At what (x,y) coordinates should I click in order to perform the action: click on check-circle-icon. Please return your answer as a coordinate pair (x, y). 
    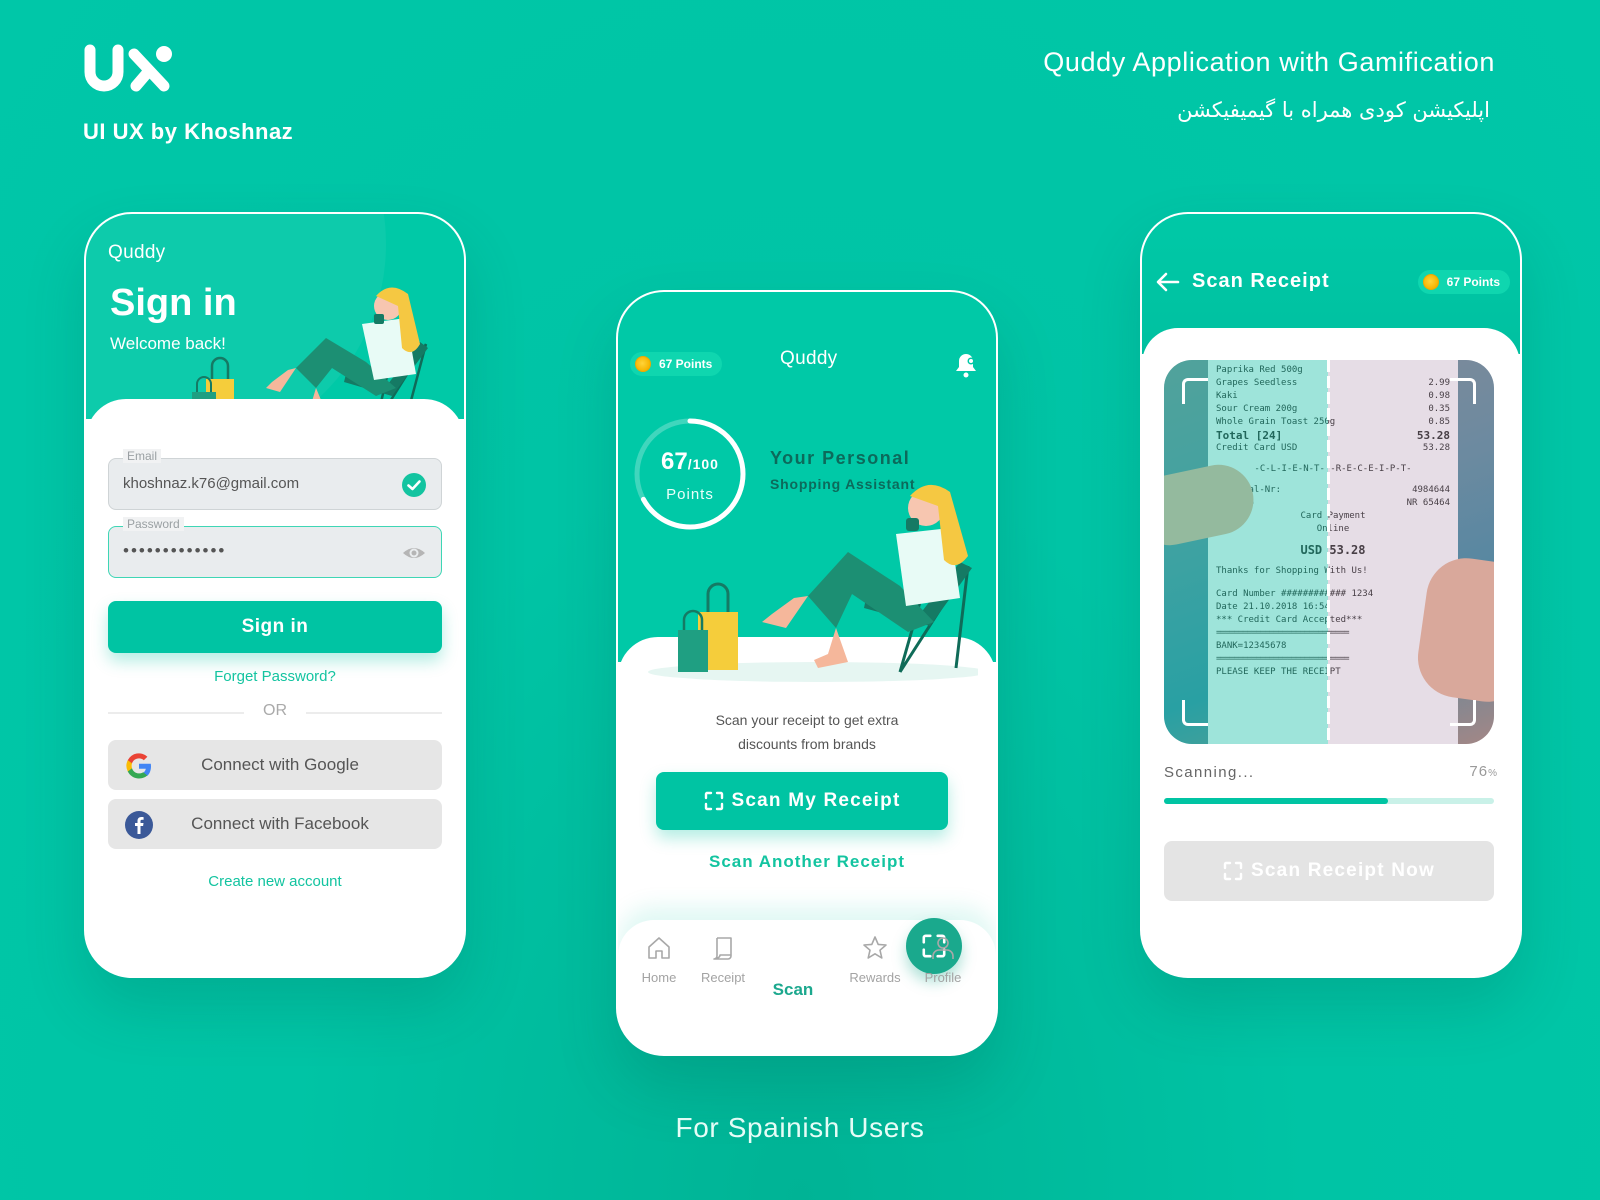
    Looking at the image, I should click on (414, 485).